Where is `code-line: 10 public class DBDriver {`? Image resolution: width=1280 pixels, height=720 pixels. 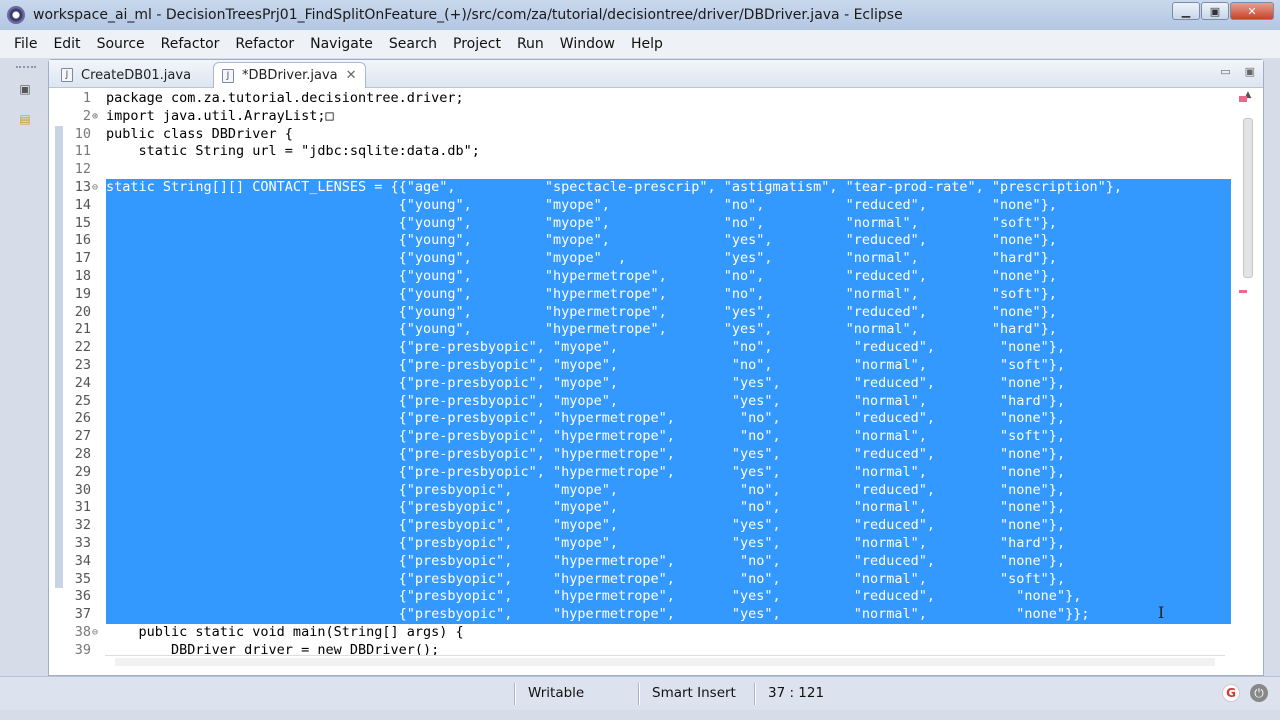 code-line: 10 public class DBDriver { is located at coordinates (643, 135).